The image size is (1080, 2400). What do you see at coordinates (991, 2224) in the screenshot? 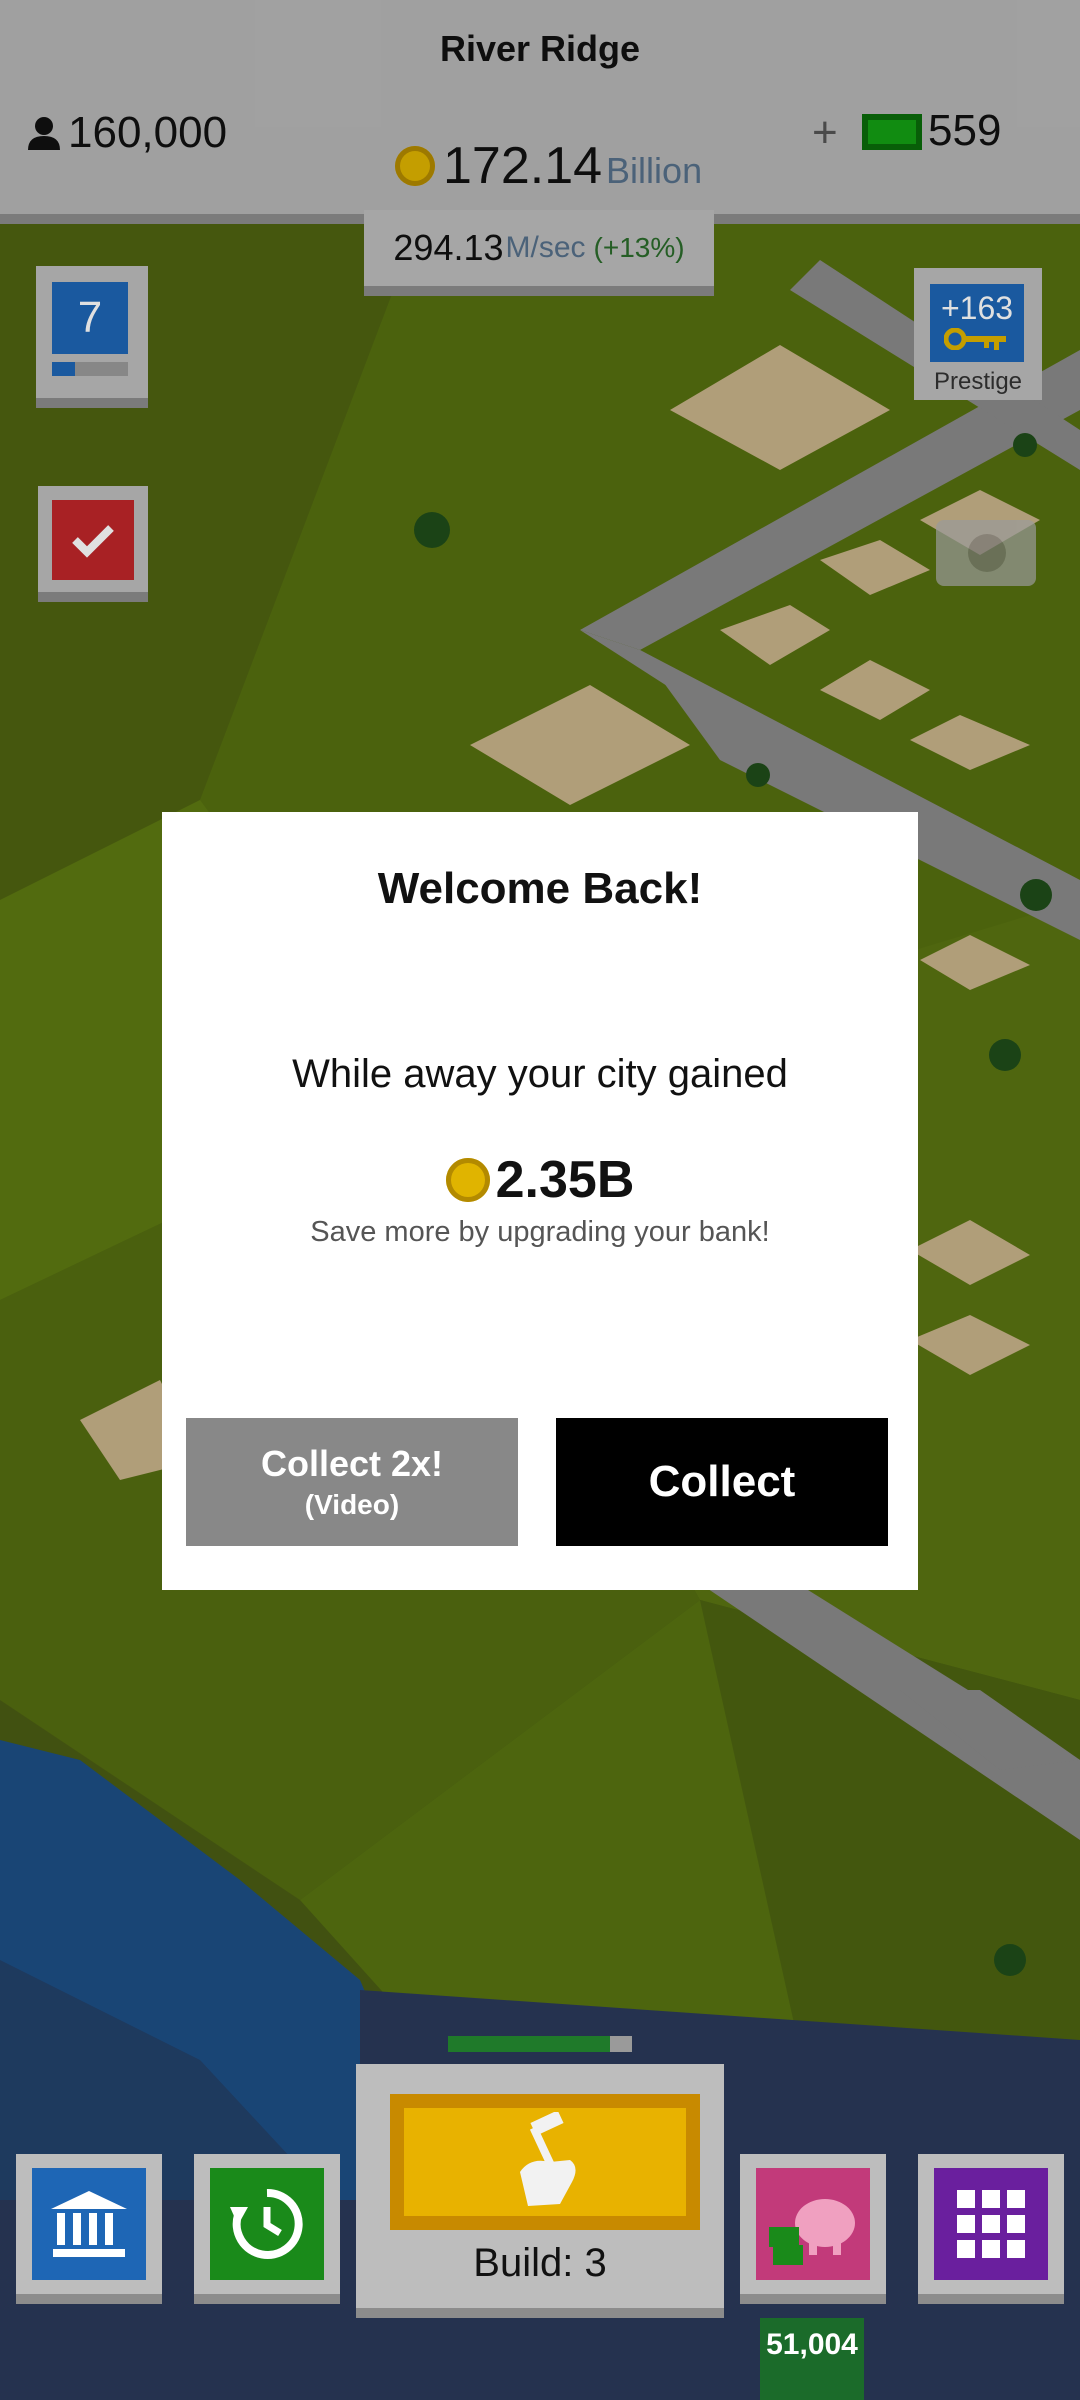
I see `grid-menu-icon` at bounding box center [991, 2224].